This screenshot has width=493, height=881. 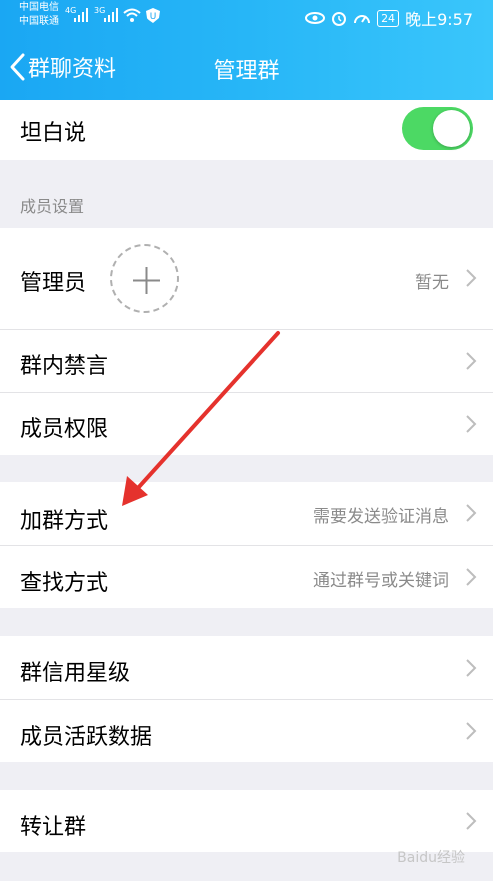 I want to click on permissions-row: 成员权限, so click(x=246, y=424).